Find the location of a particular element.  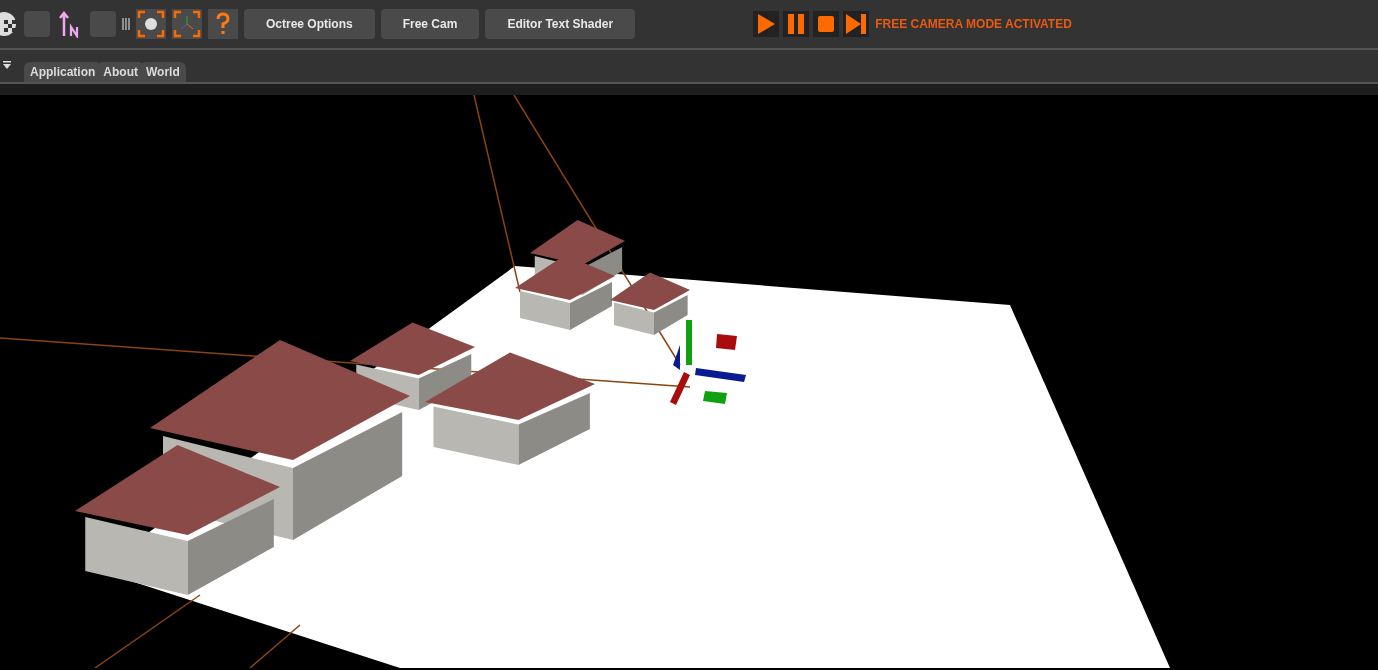

dropdown-icon is located at coordinates (7, 65).